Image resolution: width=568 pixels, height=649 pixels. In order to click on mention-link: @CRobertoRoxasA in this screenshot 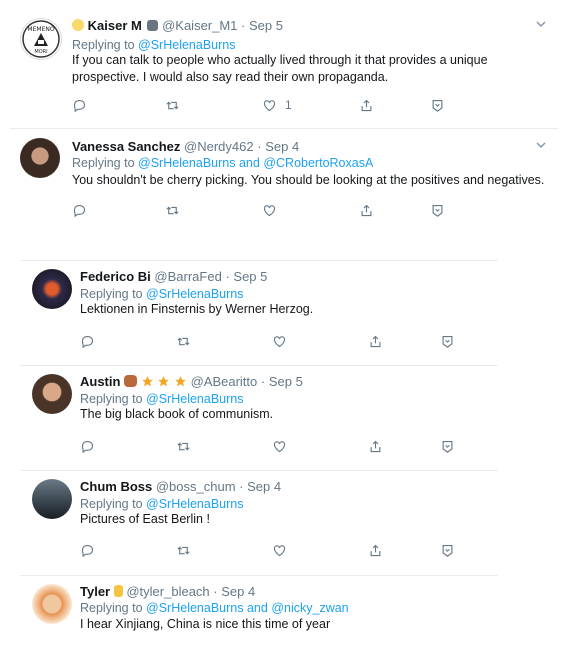, I will do `click(318, 163)`.